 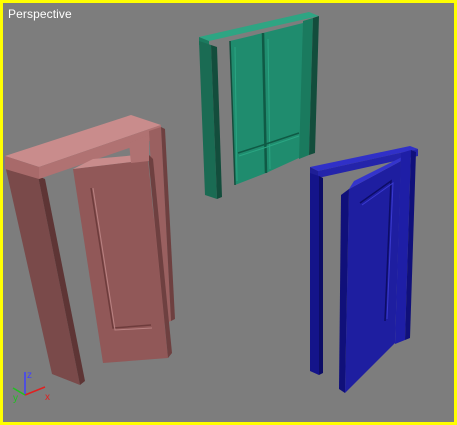 I want to click on x-axis-line, so click(x=35, y=391).